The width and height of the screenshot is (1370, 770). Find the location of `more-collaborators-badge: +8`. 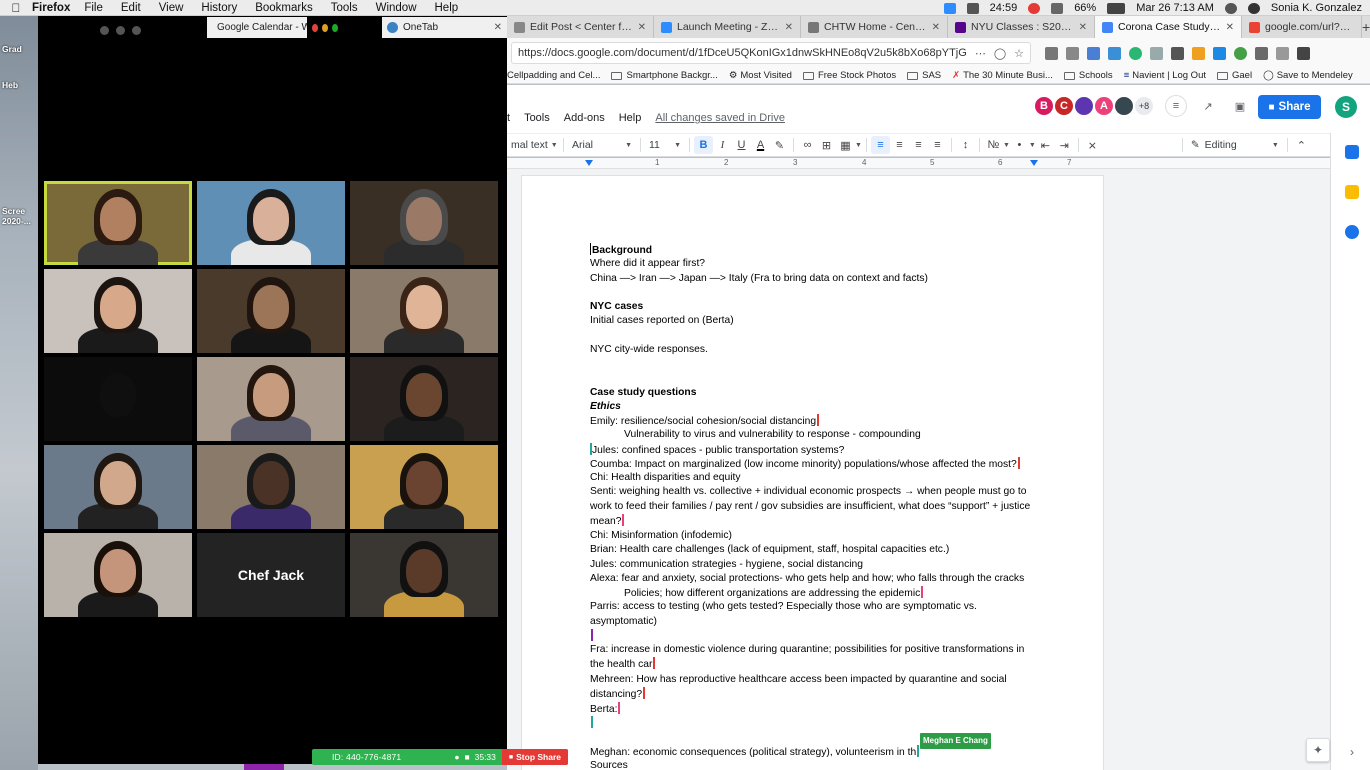

more-collaborators-badge: +8 is located at coordinates (1144, 106).